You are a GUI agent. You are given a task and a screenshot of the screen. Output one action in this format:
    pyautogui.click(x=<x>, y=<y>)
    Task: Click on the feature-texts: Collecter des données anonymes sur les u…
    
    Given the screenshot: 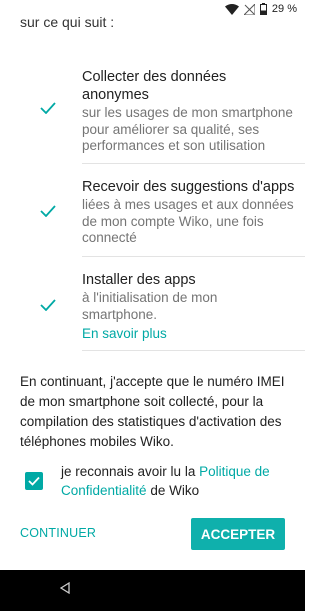 What is the action you would take?
    pyautogui.click(x=188, y=111)
    